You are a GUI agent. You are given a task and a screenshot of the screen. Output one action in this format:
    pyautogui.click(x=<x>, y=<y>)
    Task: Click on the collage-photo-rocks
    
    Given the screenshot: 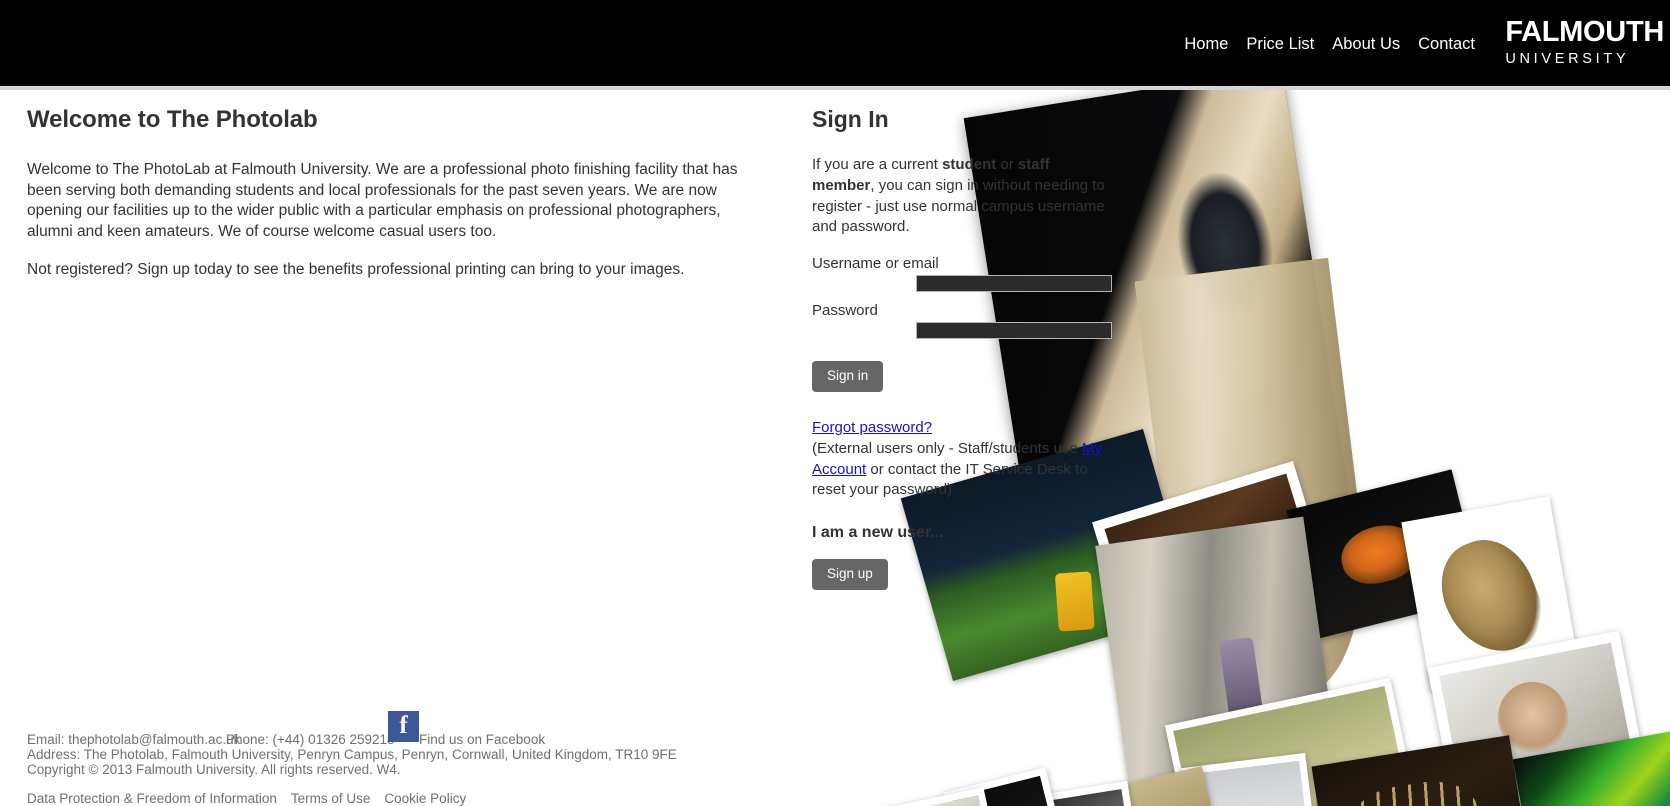 What is the action you would take?
    pyautogui.click(x=1158, y=786)
    